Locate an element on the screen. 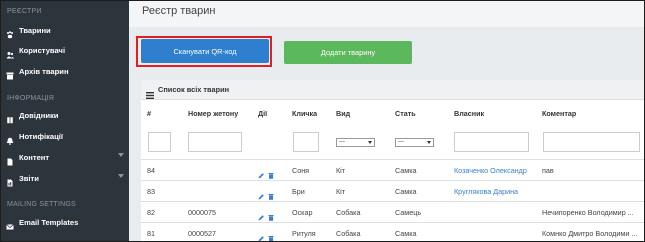 The height and width of the screenshot is (242, 645). filter-token-input is located at coordinates (215, 142).